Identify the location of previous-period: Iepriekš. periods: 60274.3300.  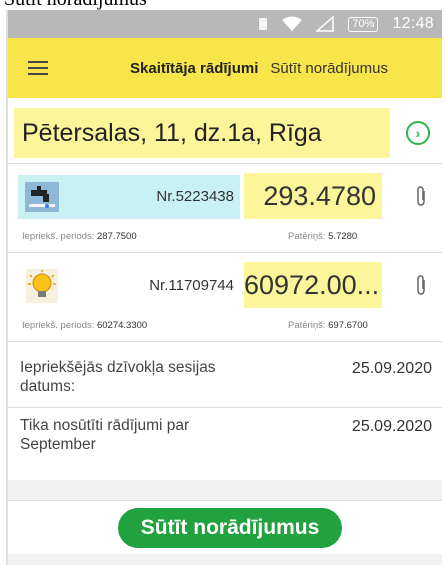
(84, 325).